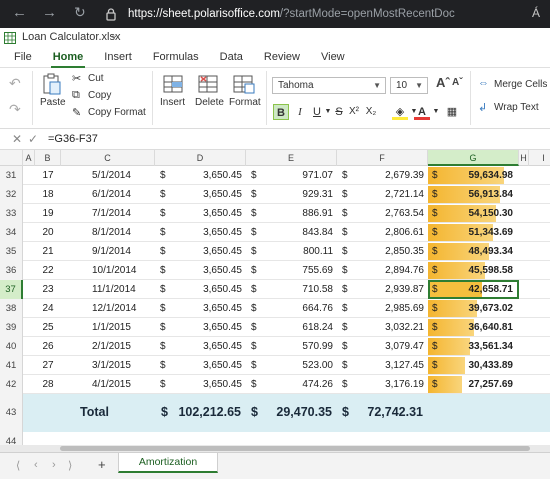  What do you see at coordinates (19, 12) in the screenshot?
I see `back-icon: ←` at bounding box center [19, 12].